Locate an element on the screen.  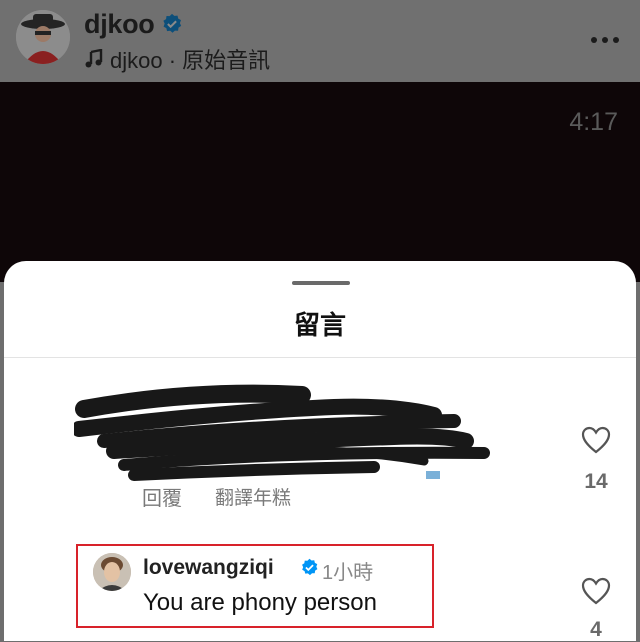
comment-timestamp: 1小時 is located at coordinates (348, 573).